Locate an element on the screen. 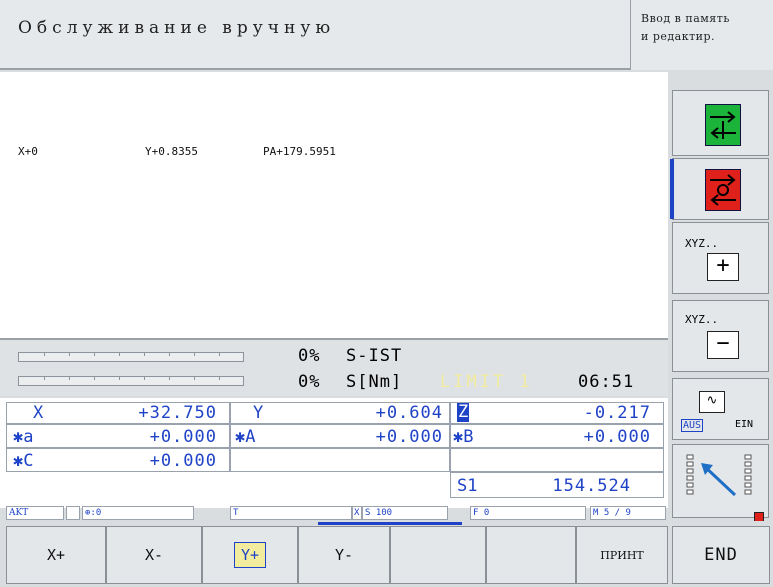 The image size is (773, 587). softkey-y-minus: Y- is located at coordinates (344, 555).